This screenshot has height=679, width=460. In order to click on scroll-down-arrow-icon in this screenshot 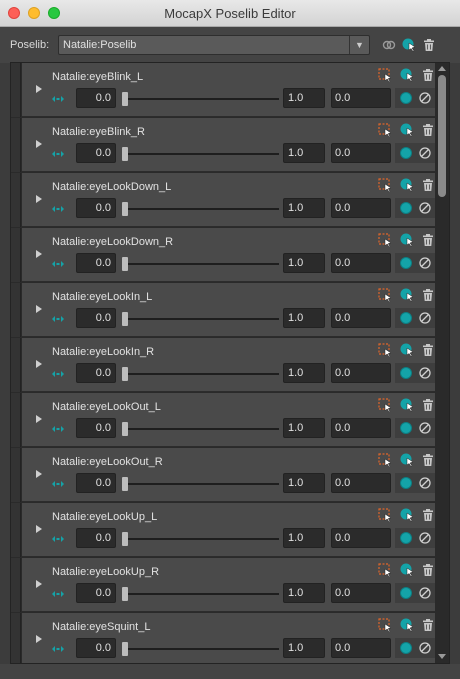, I will do `click(442, 656)`.